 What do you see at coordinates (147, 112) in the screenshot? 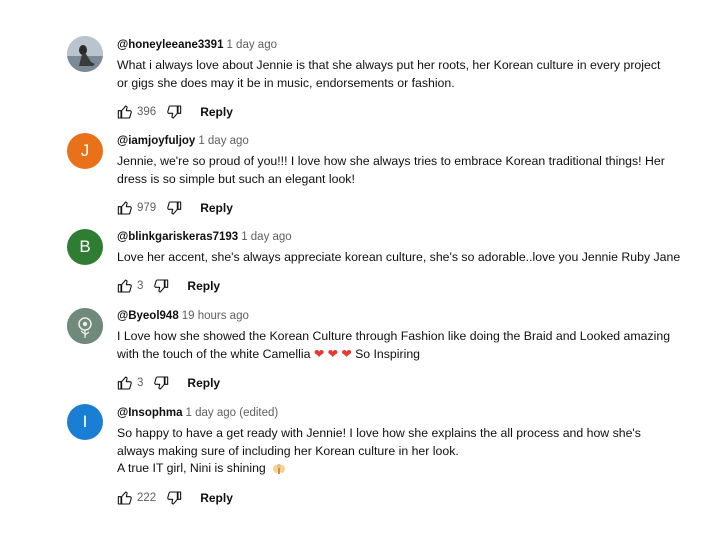
I see `like-count: 396` at bounding box center [147, 112].